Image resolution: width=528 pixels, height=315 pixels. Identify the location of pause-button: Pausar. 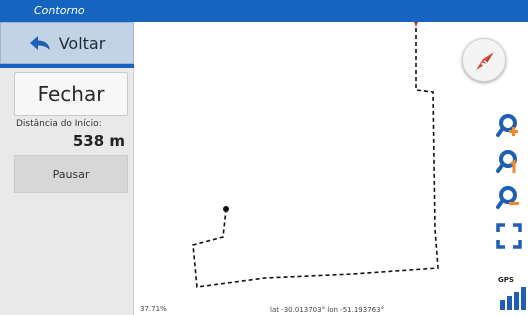
(71, 174).